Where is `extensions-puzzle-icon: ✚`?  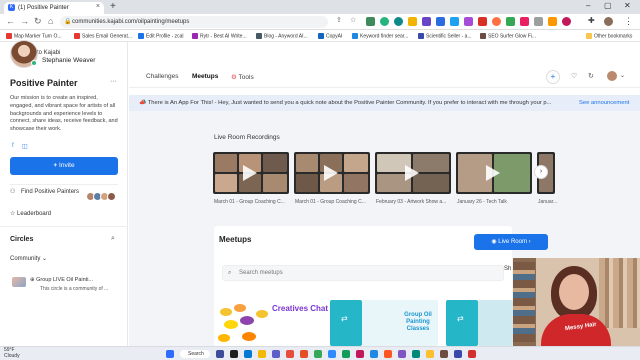 extensions-puzzle-icon: ✚ is located at coordinates (591, 20).